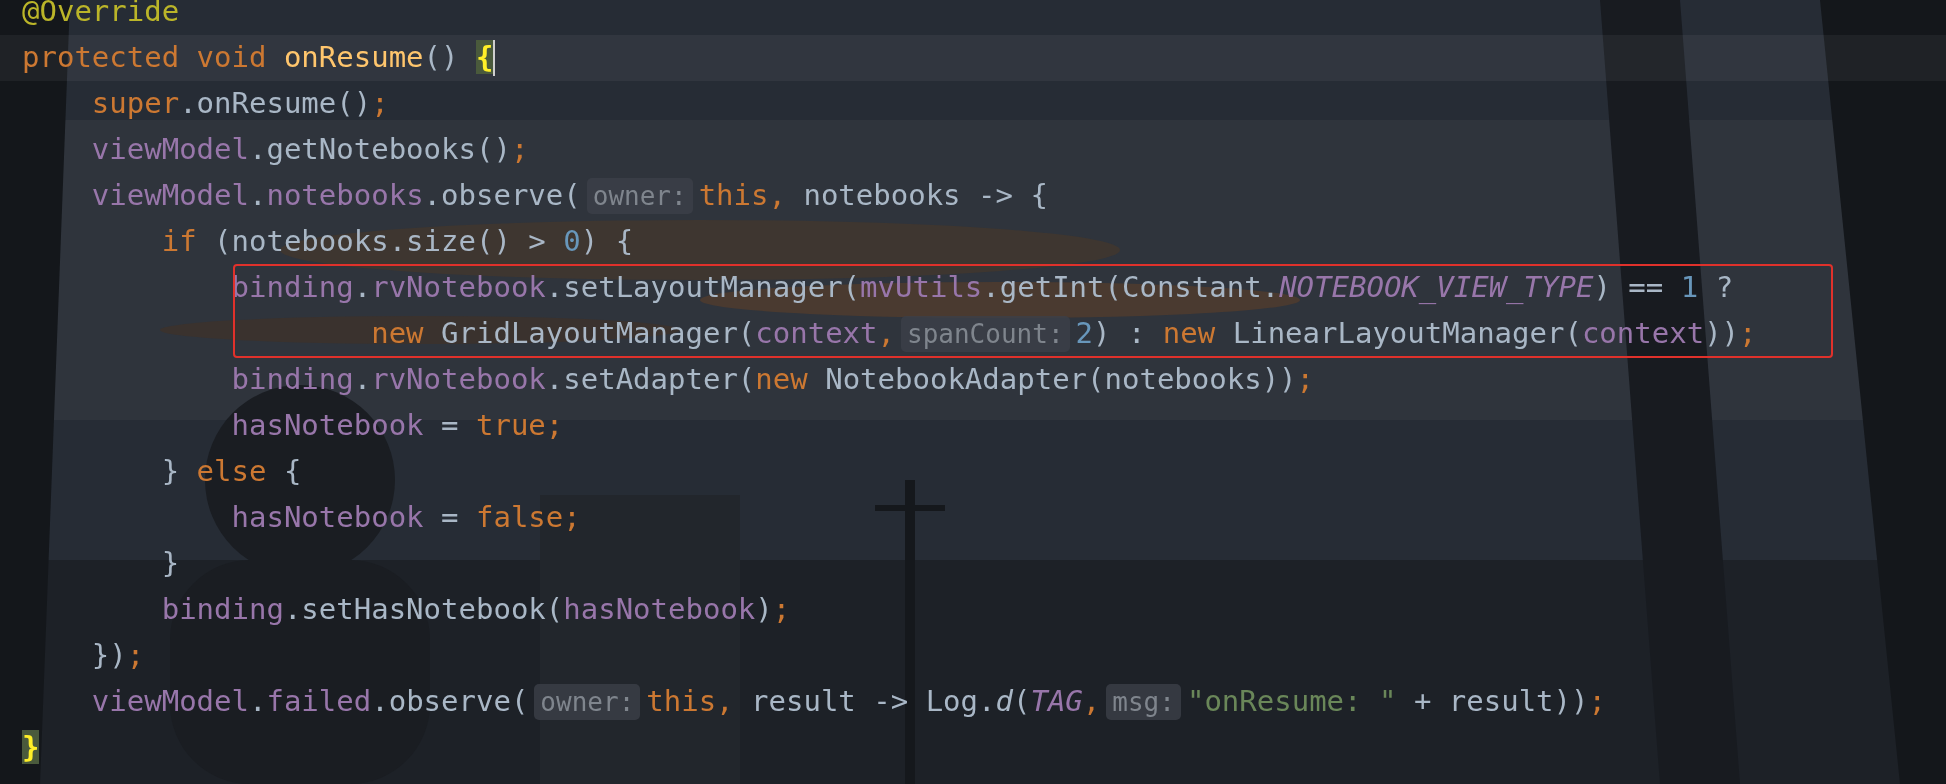 This screenshot has height=784, width=1946. Describe the element at coordinates (101, 15) in the screenshot. I see `code-text: @Override` at that location.